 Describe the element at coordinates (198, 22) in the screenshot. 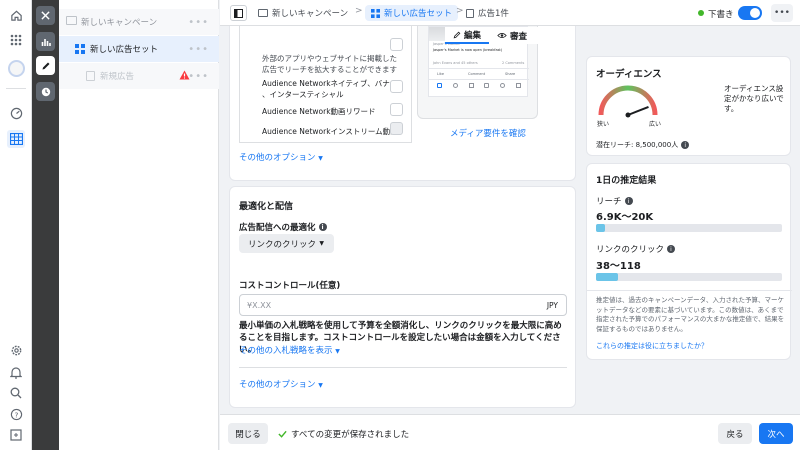

I see `campaign-more-icon: •••` at that location.